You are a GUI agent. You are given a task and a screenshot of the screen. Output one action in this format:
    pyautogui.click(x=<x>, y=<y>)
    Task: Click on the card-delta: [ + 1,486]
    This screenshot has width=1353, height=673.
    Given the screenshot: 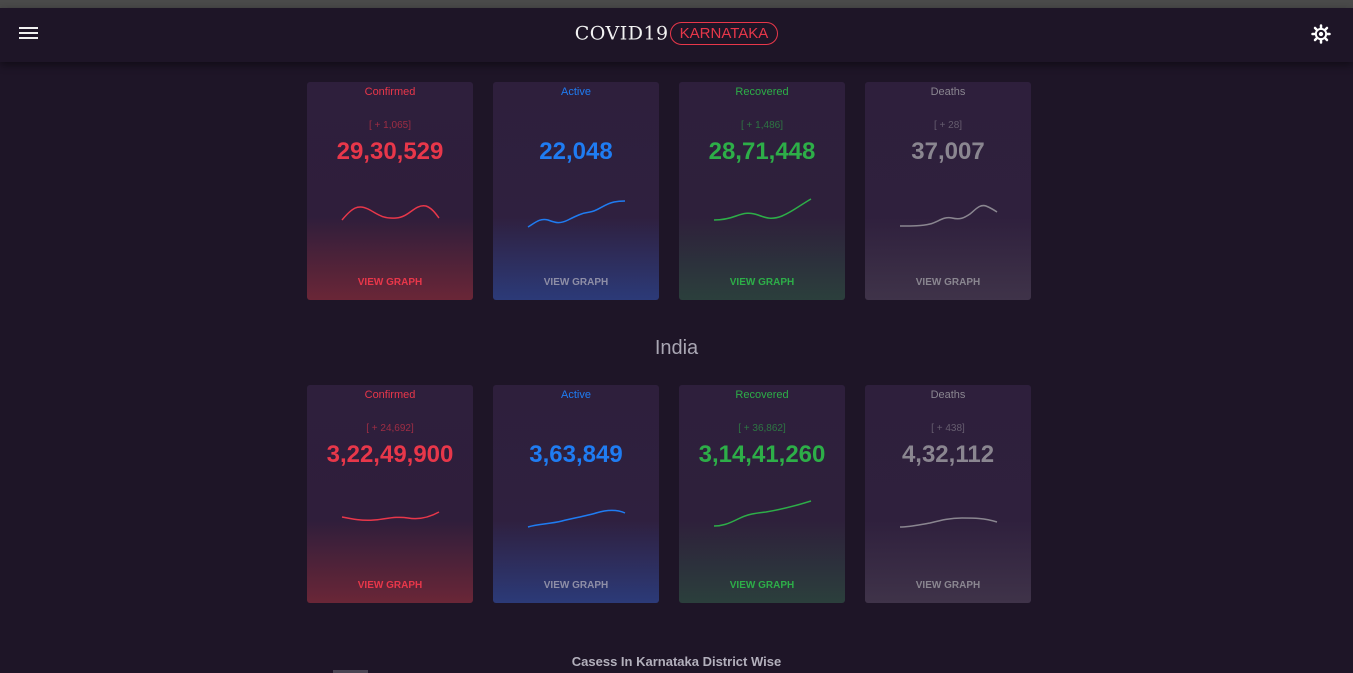 What is the action you would take?
    pyautogui.click(x=762, y=125)
    